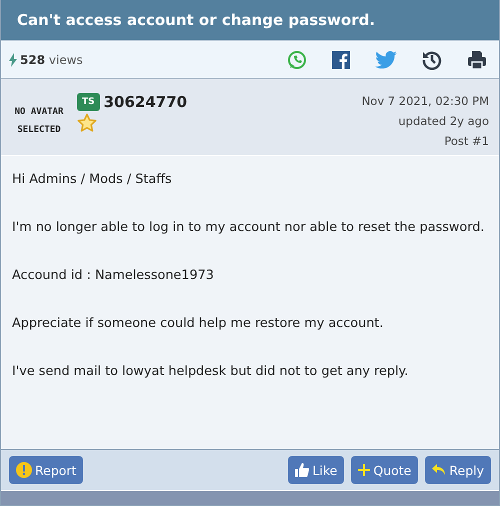  I want to click on topic-starter-badge: TS, so click(88, 102).